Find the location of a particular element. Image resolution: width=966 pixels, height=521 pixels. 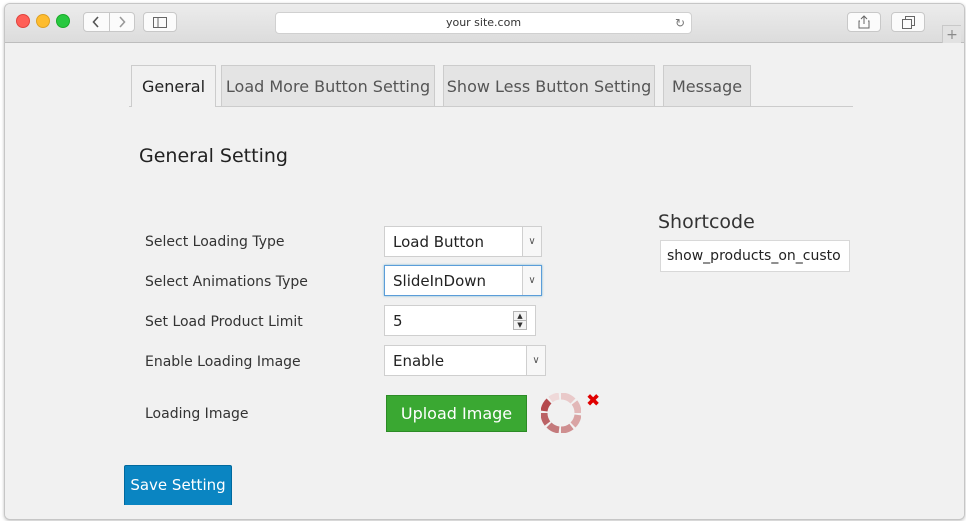

animation-type-select: SlideInDown ∨ is located at coordinates (463, 280).